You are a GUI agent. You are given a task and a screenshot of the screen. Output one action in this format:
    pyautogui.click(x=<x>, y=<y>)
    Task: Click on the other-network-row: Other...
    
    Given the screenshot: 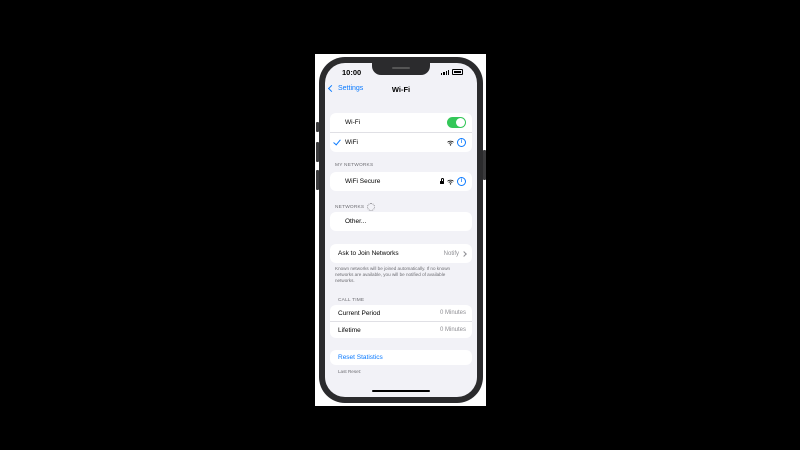 What is the action you would take?
    pyautogui.click(x=401, y=221)
    